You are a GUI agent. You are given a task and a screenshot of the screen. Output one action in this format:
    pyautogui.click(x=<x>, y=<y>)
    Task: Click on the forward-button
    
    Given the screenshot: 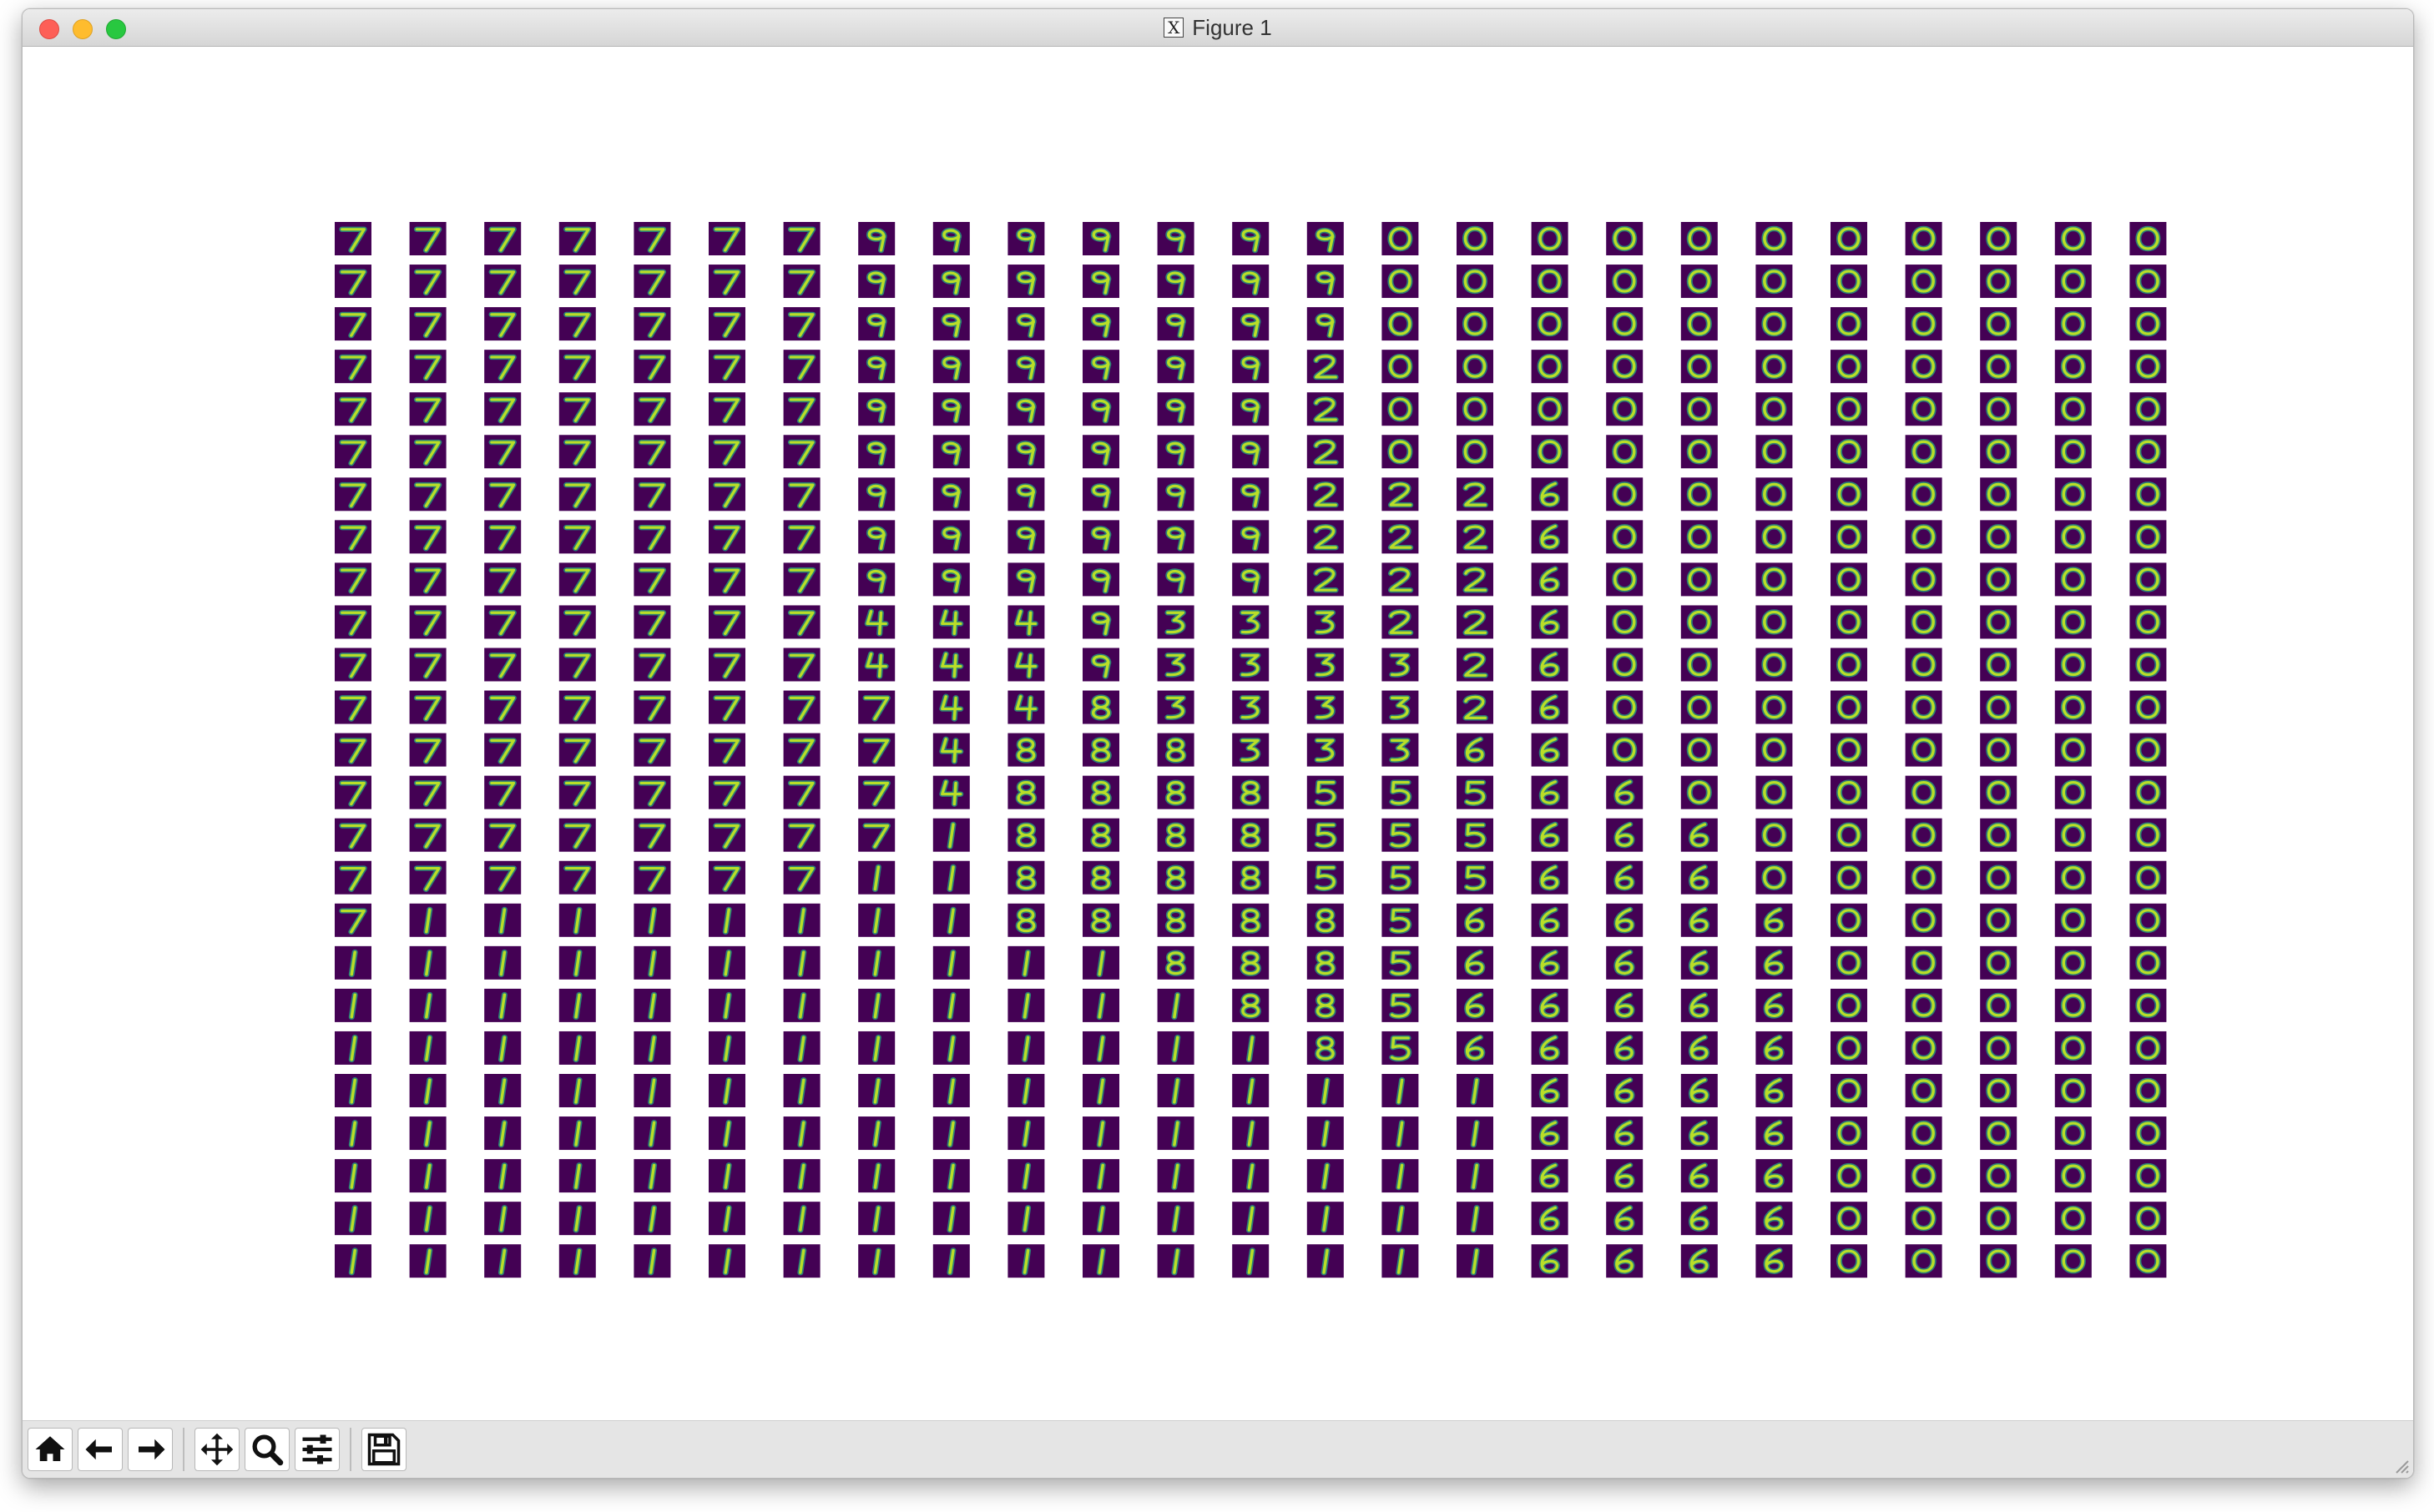 What is the action you would take?
    pyautogui.click(x=150, y=1449)
    